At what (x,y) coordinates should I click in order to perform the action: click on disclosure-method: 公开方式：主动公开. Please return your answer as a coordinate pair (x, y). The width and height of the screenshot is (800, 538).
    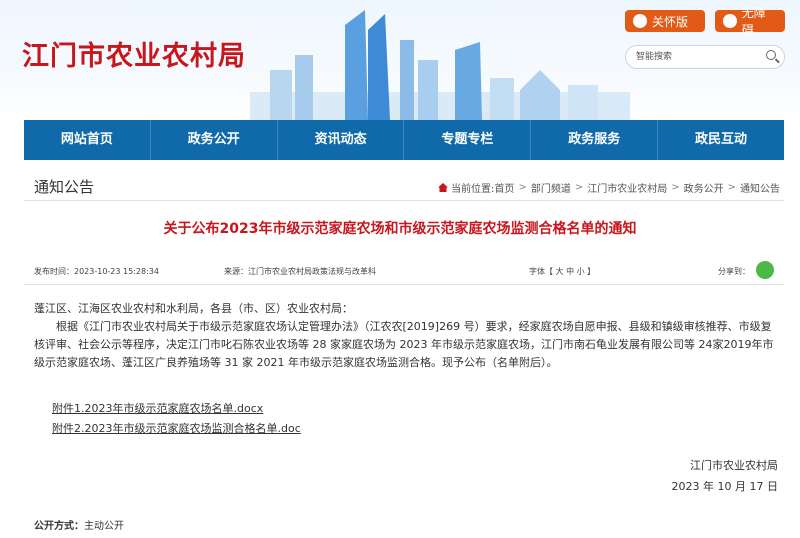
    Looking at the image, I should click on (79, 524).